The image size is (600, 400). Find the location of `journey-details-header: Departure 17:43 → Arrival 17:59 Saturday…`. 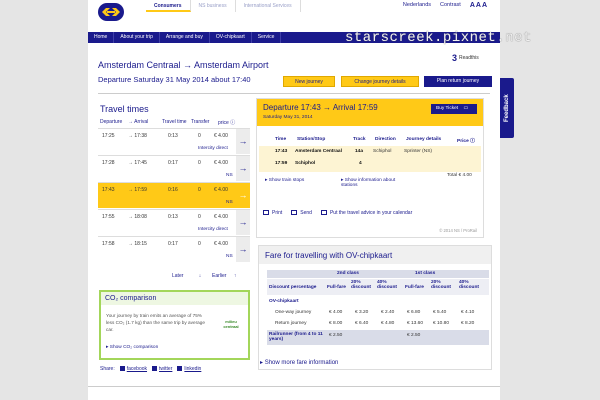

journey-details-header: Departure 17:43 → Arrival 17:59 Saturday… is located at coordinates (370, 112).